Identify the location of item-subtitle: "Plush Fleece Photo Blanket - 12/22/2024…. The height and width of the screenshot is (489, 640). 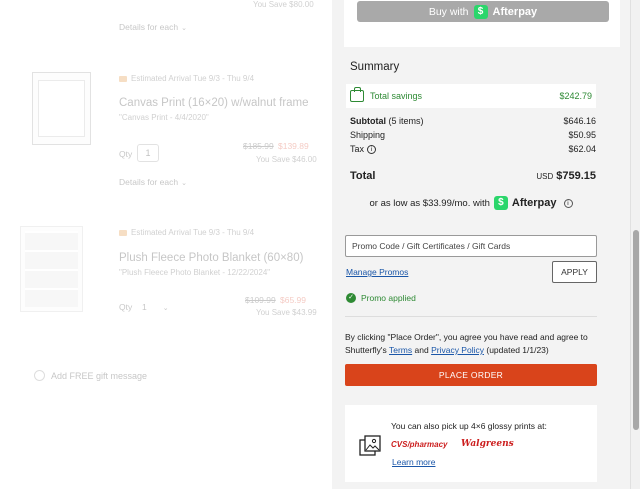
(195, 272).